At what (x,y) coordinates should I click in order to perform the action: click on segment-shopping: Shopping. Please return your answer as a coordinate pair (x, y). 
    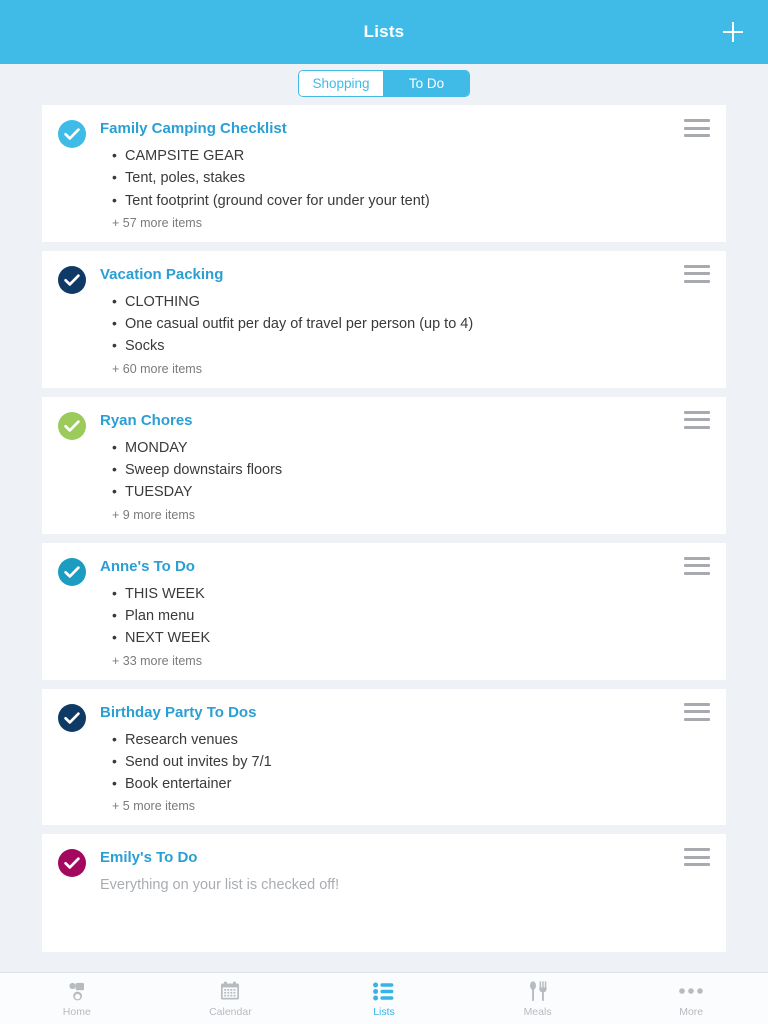
    Looking at the image, I should click on (341, 83).